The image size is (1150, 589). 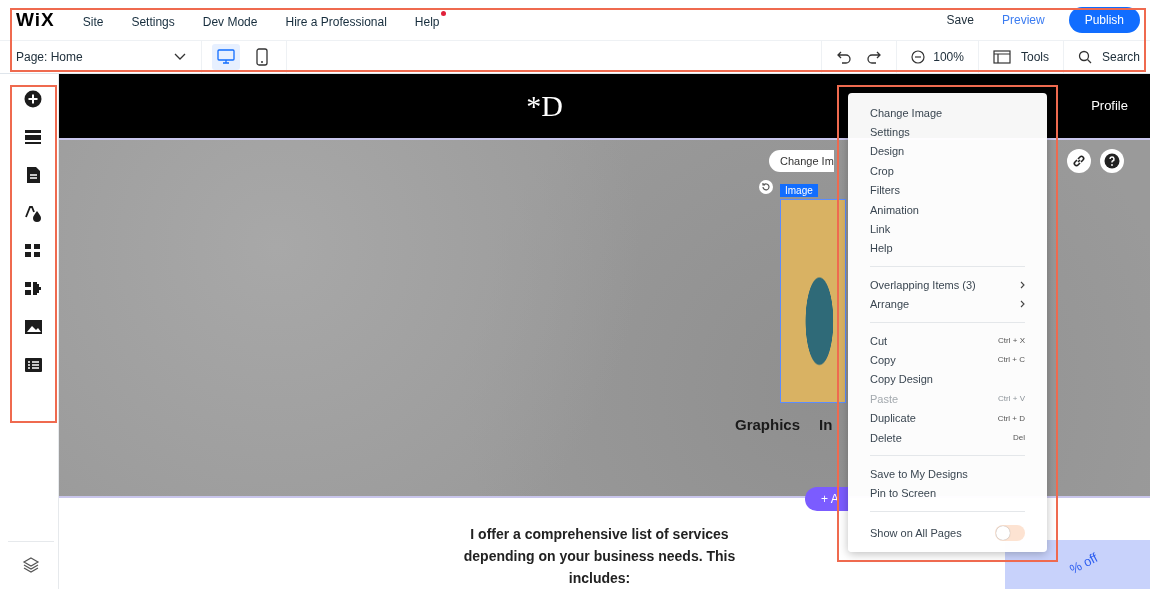 What do you see at coordinates (180, 57) in the screenshot?
I see `chevron-down-icon` at bounding box center [180, 57].